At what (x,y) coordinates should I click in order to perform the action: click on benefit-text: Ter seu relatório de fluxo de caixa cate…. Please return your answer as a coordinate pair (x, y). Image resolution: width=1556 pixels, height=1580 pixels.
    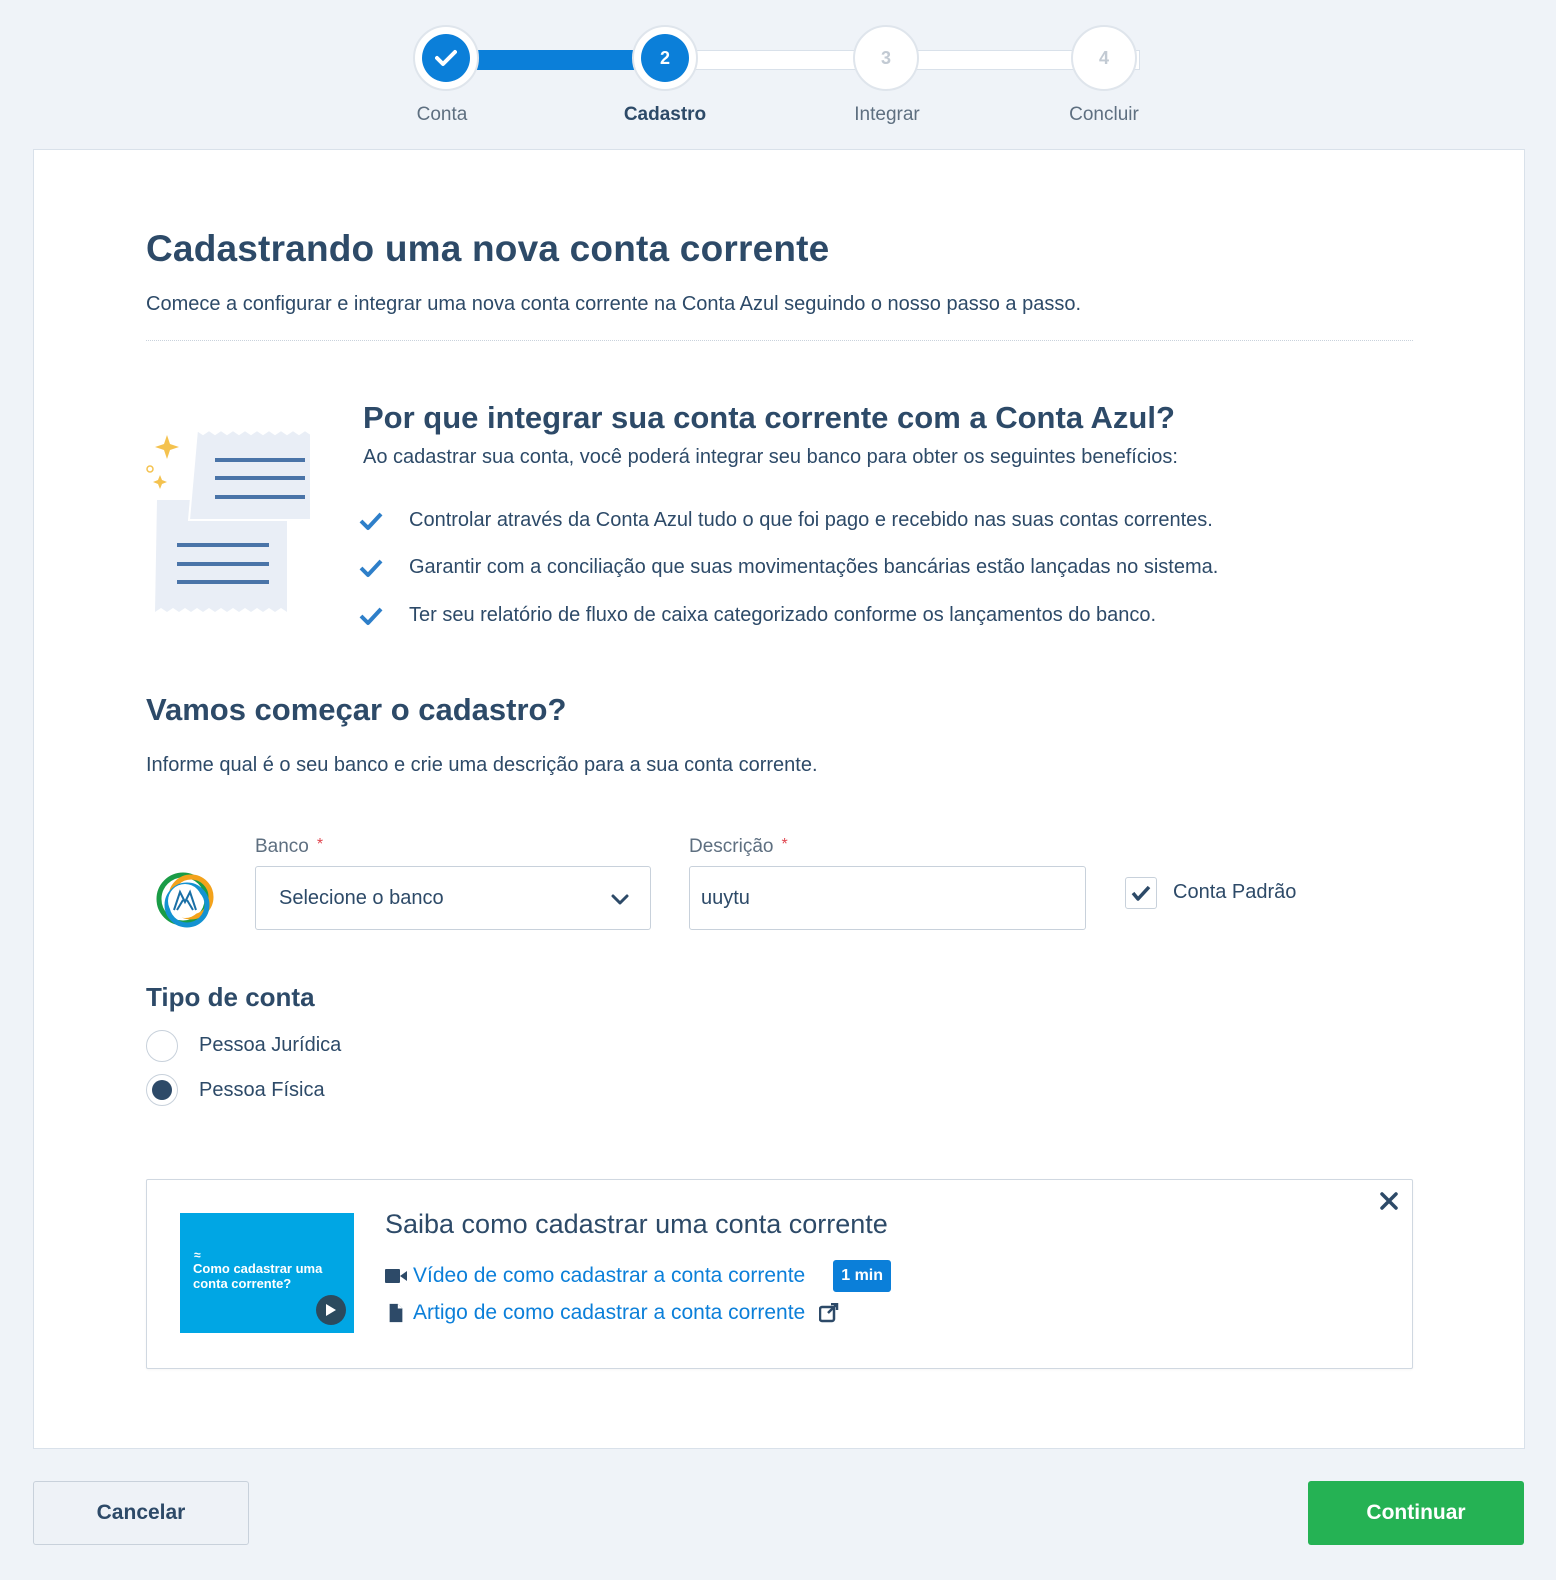
    Looking at the image, I should click on (783, 615).